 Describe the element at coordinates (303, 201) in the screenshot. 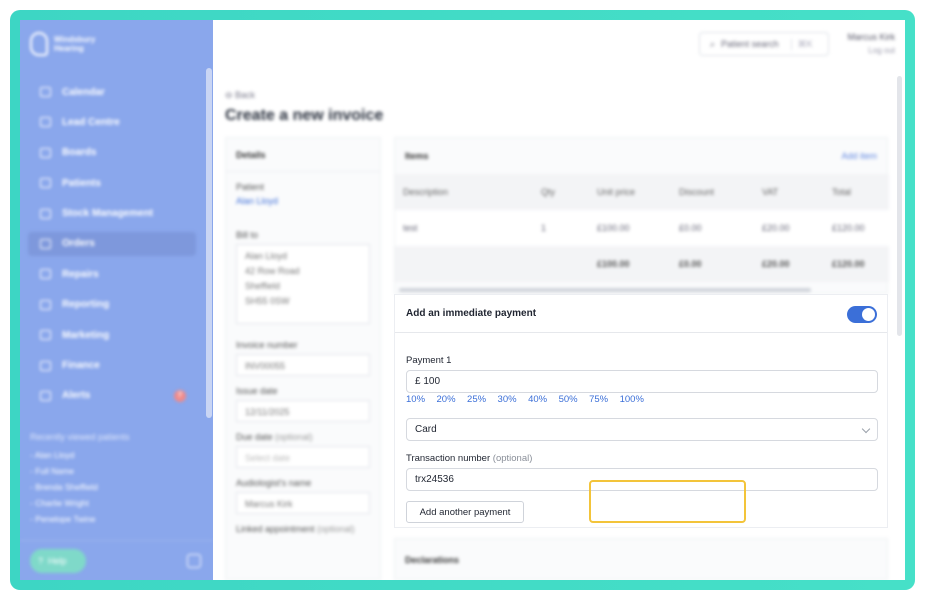

I see `patient-link: Alan Lloyd` at that location.